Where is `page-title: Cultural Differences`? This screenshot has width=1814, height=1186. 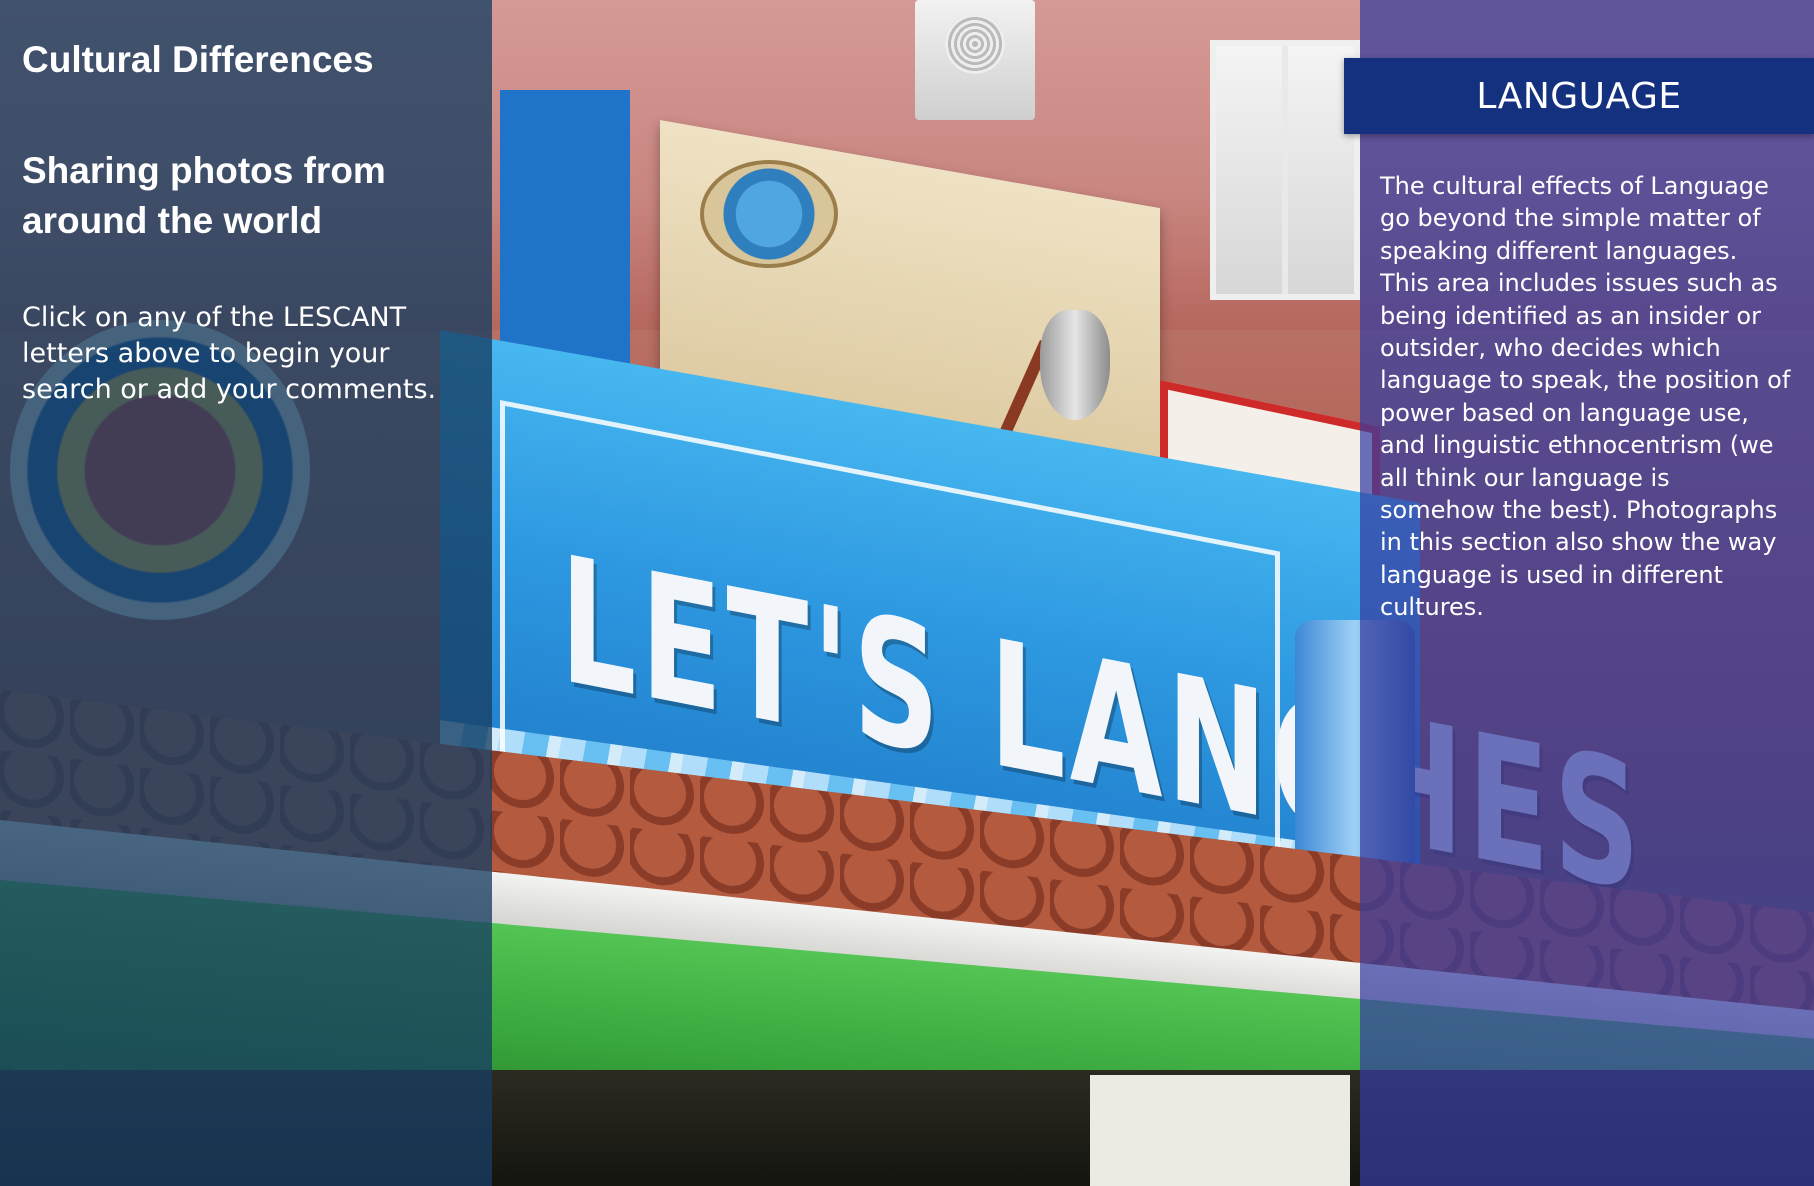
page-title: Cultural Differences is located at coordinates (198, 59).